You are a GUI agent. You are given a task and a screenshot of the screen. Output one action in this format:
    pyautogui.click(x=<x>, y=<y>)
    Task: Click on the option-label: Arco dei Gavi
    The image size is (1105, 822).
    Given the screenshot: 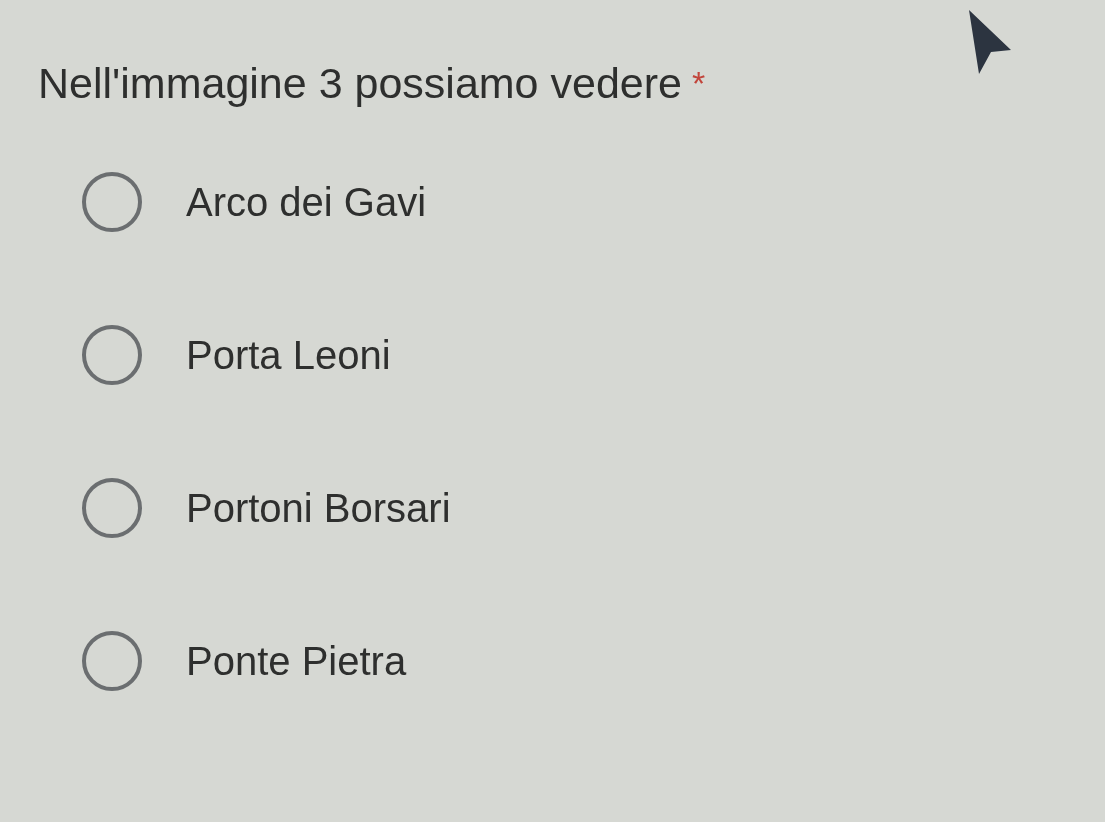 What is the action you would take?
    pyautogui.click(x=306, y=201)
    